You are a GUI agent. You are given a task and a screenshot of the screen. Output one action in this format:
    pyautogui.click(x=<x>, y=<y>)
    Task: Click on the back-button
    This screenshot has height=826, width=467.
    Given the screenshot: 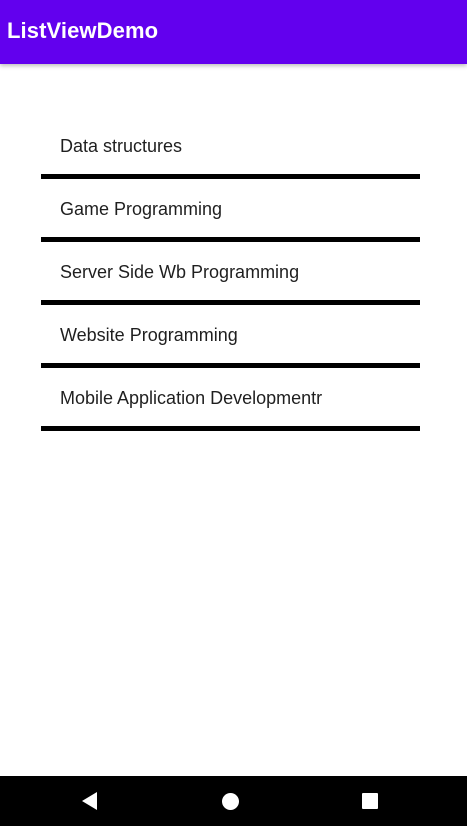 What is the action you would take?
    pyautogui.click(x=89, y=801)
    